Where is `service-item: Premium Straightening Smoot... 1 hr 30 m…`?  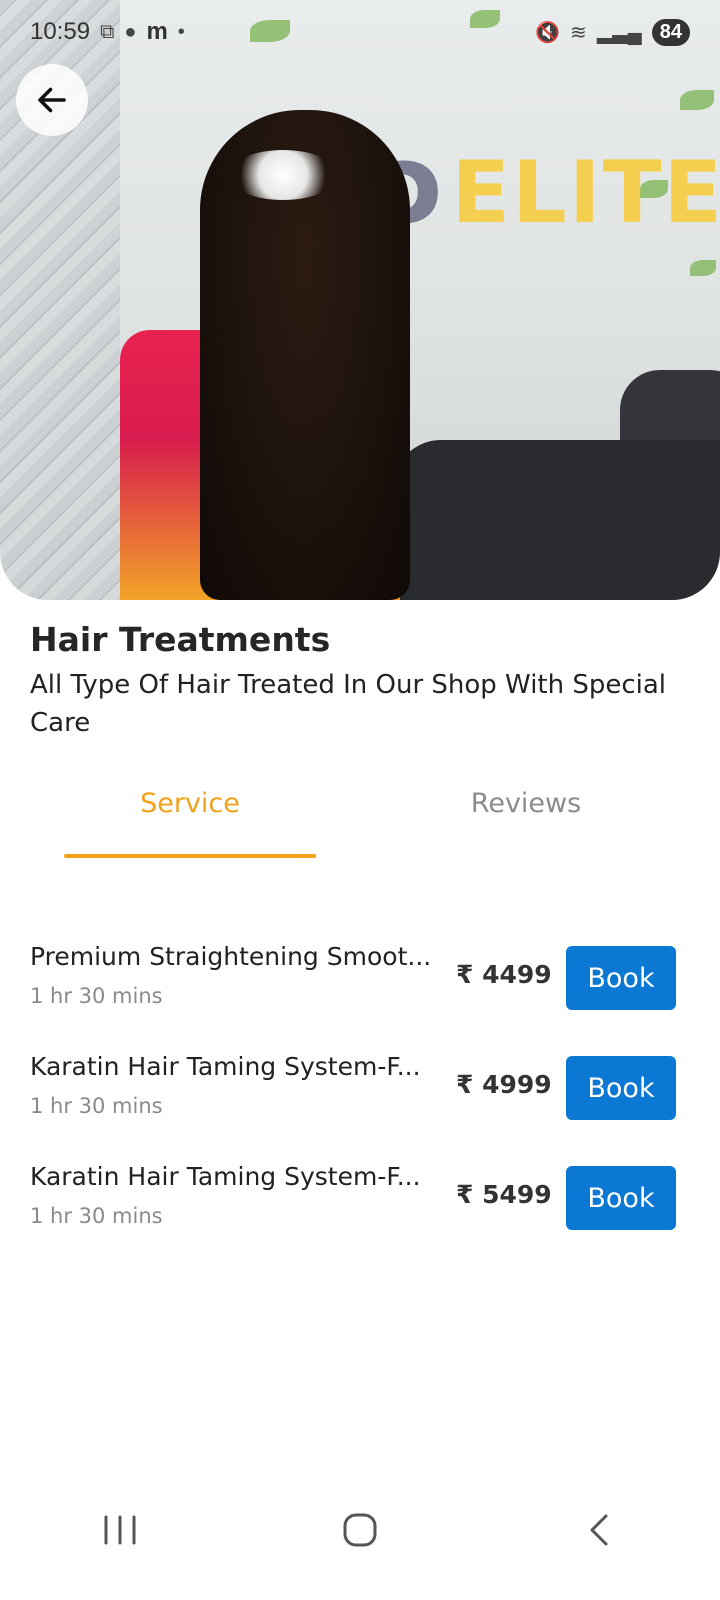 service-item: Premium Straightening Smoot... 1 hr 30 m… is located at coordinates (360, 995).